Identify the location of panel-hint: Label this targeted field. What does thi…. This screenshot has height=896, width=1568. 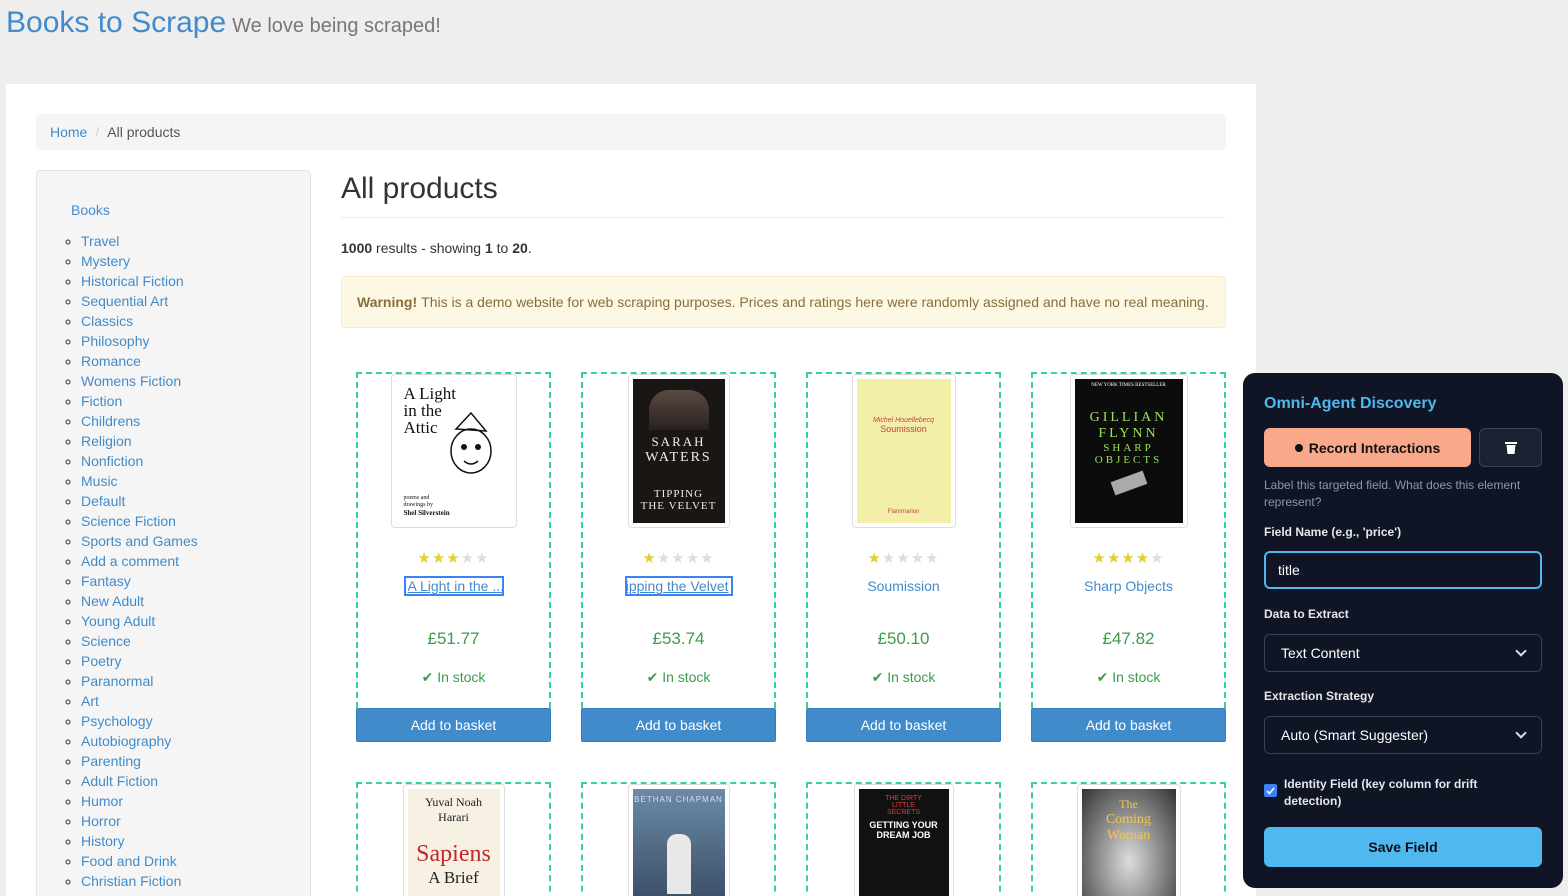
(1392, 493).